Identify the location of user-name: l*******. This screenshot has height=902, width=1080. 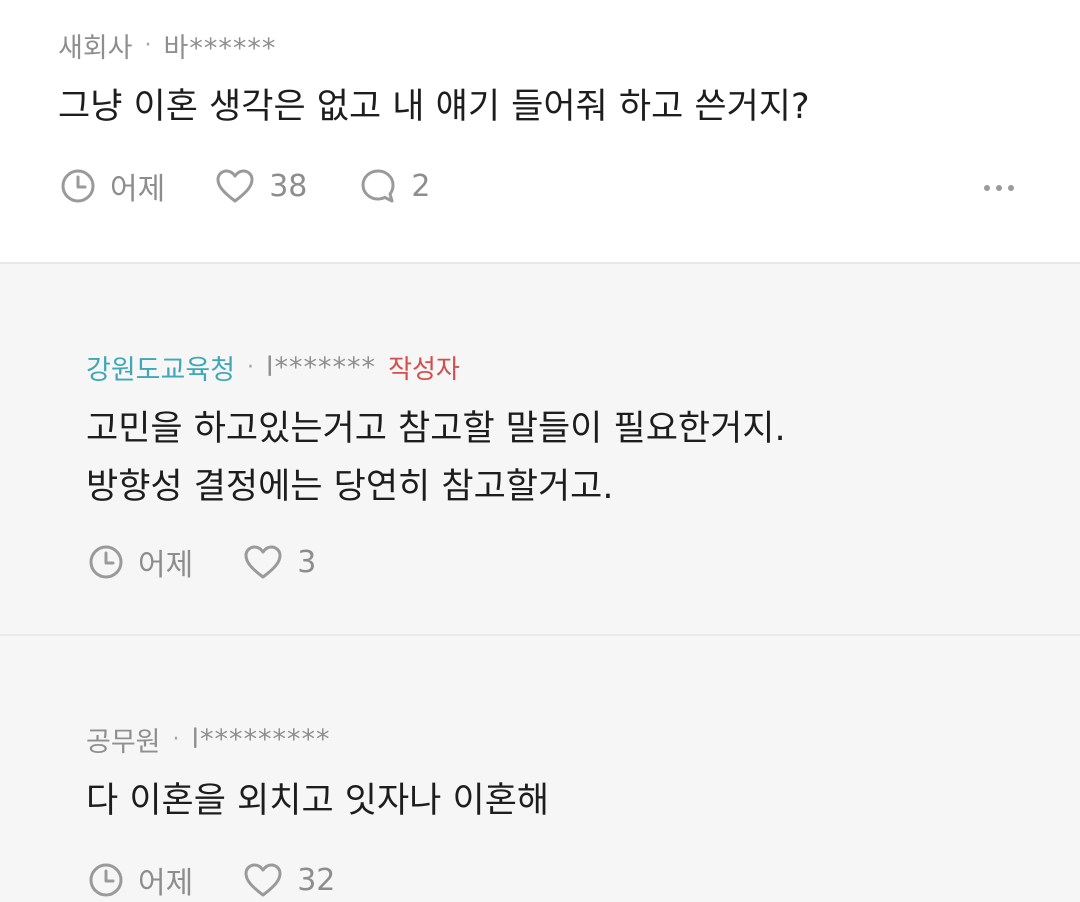
(321, 367).